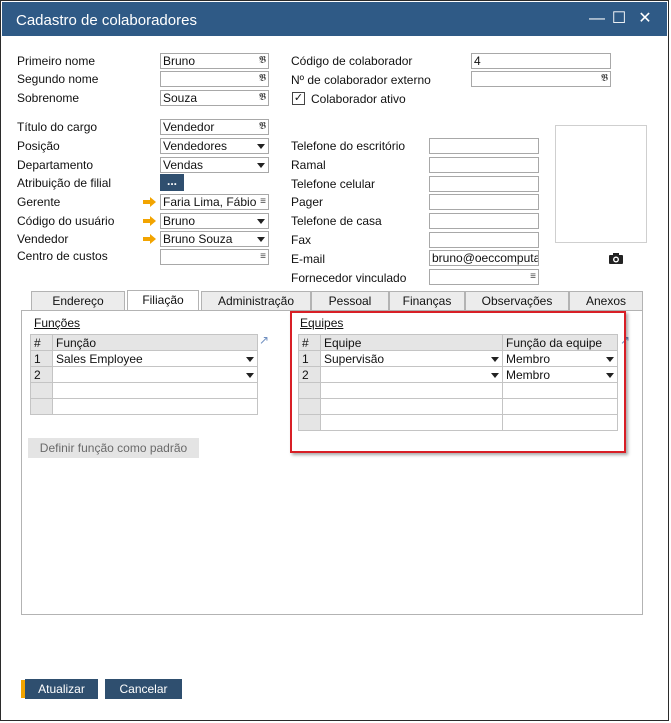  What do you see at coordinates (645, 19) in the screenshot?
I see `close-icon: ✕` at bounding box center [645, 19].